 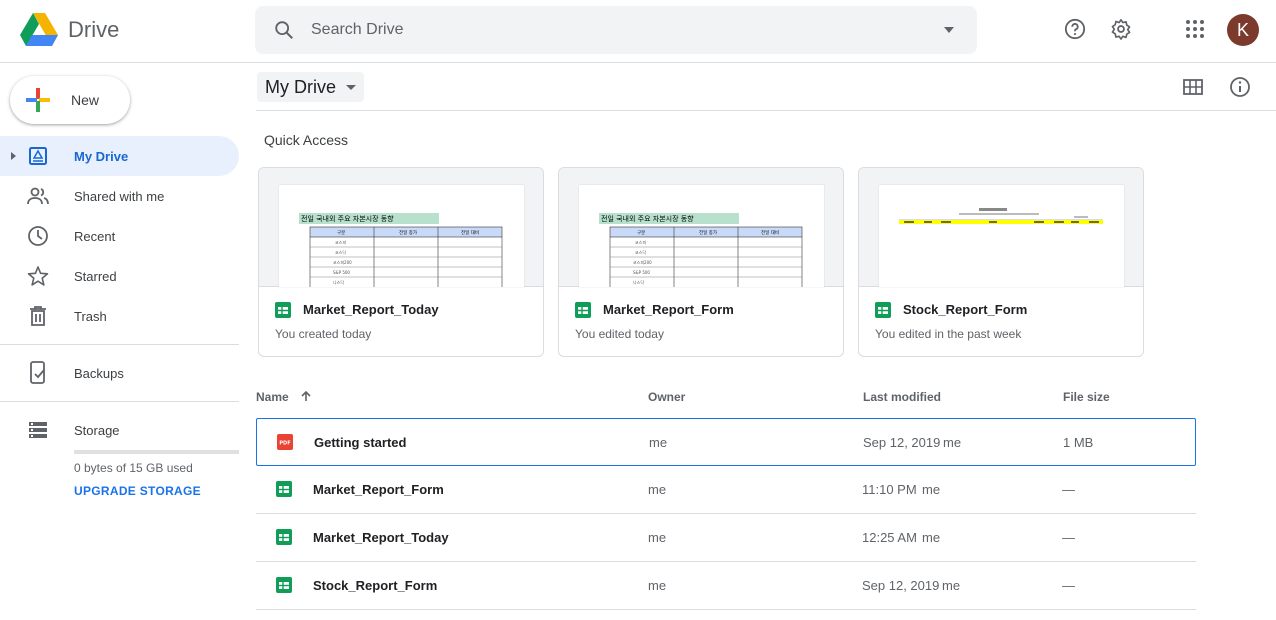 I want to click on grid-view-icon, so click(x=1193, y=87).